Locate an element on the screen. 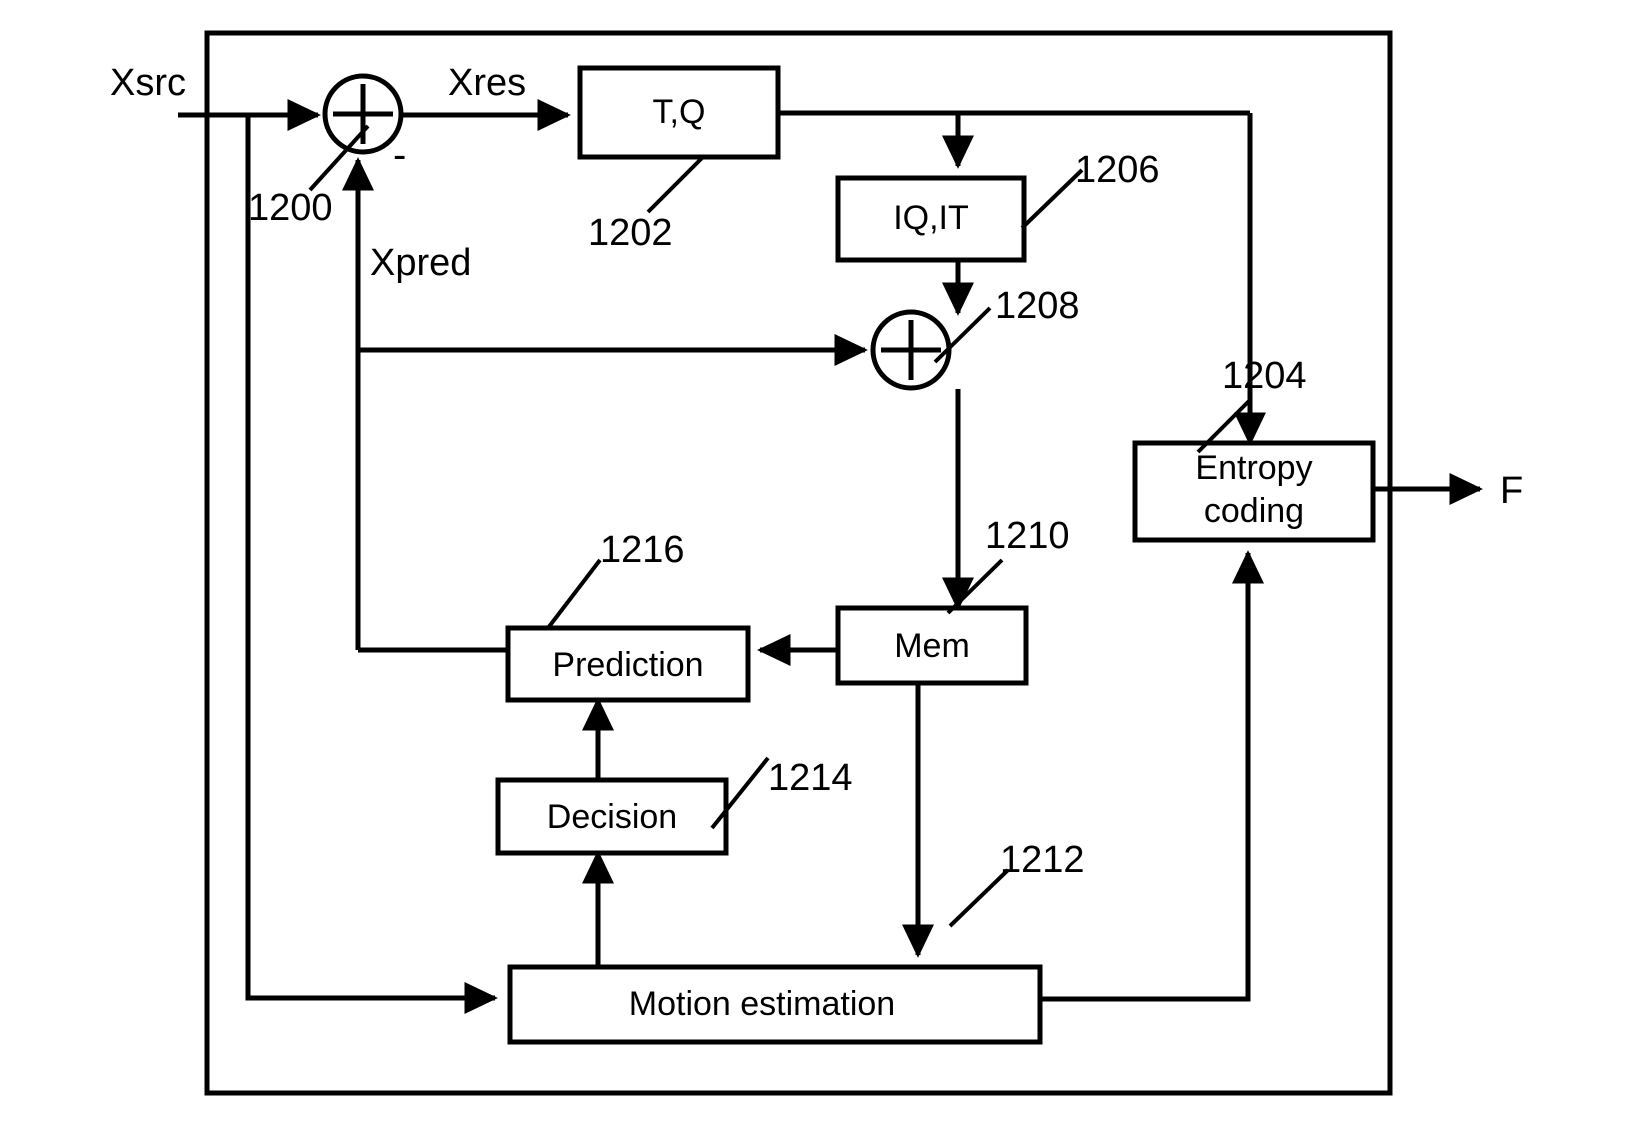 The width and height of the screenshot is (1640, 1132). signal-label-f: F is located at coordinates (1511, 491).